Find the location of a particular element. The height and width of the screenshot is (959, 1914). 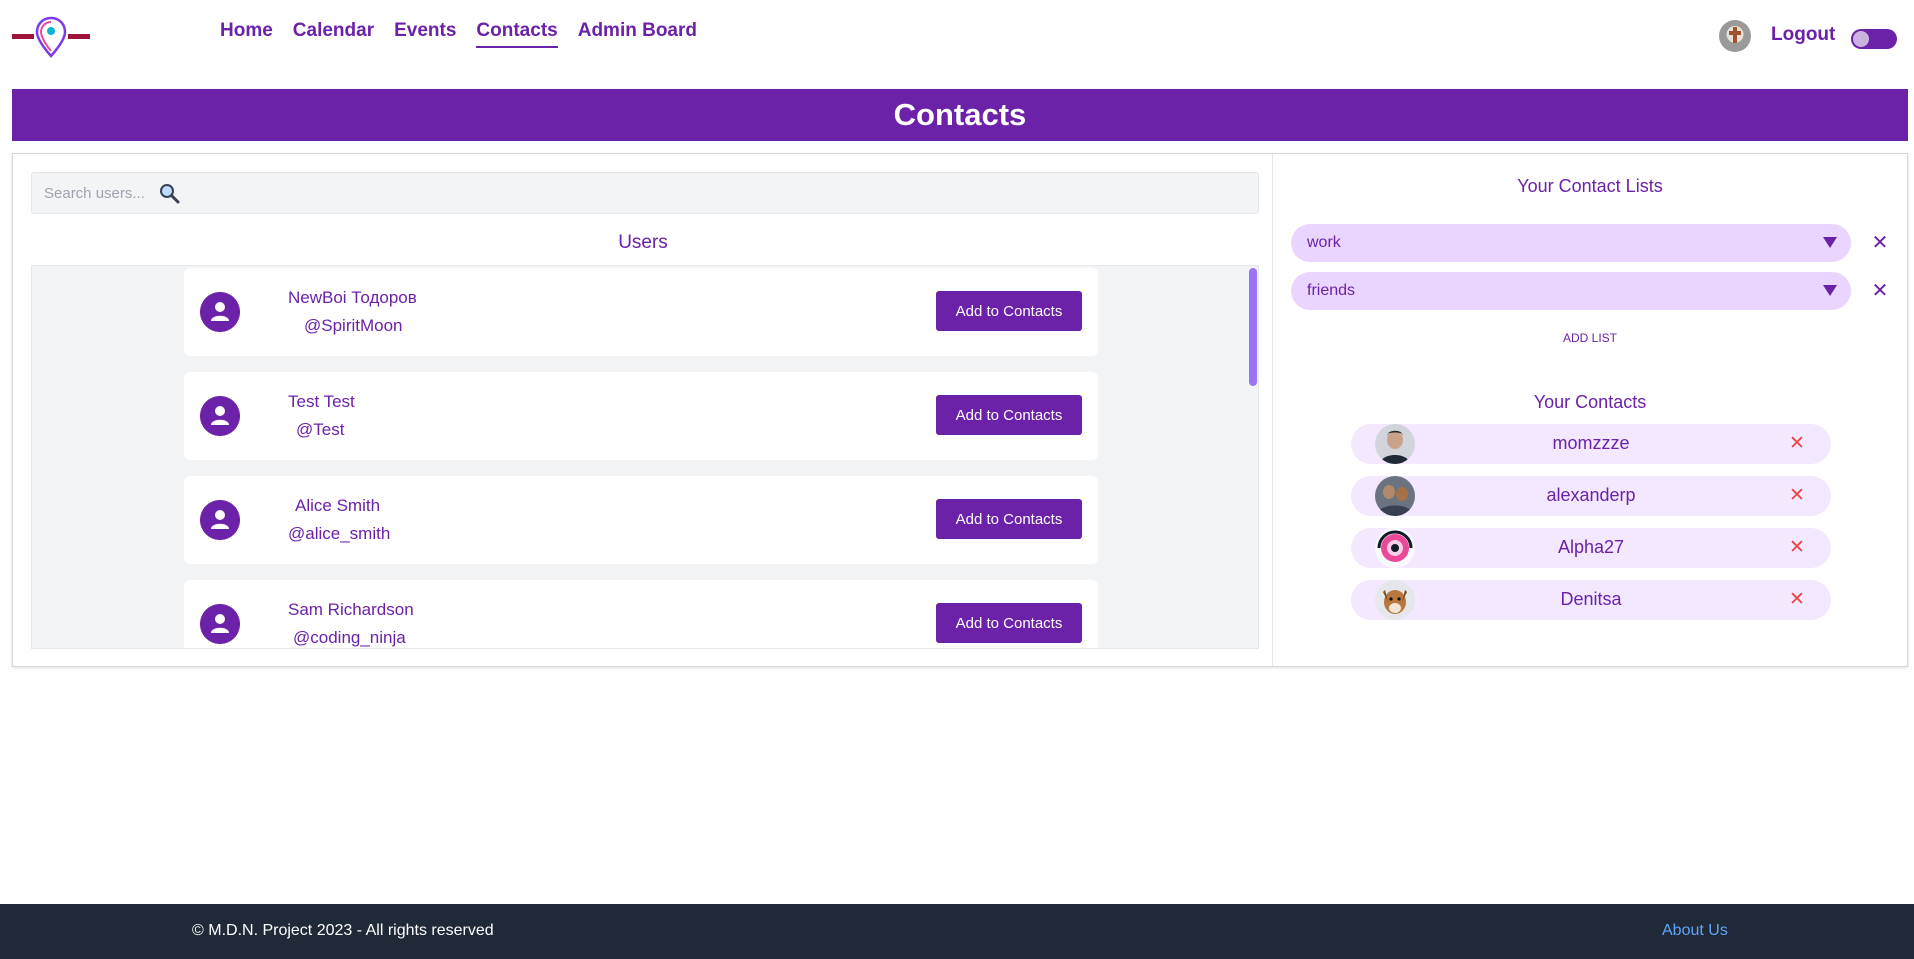

avatar-image is located at coordinates (1735, 35).